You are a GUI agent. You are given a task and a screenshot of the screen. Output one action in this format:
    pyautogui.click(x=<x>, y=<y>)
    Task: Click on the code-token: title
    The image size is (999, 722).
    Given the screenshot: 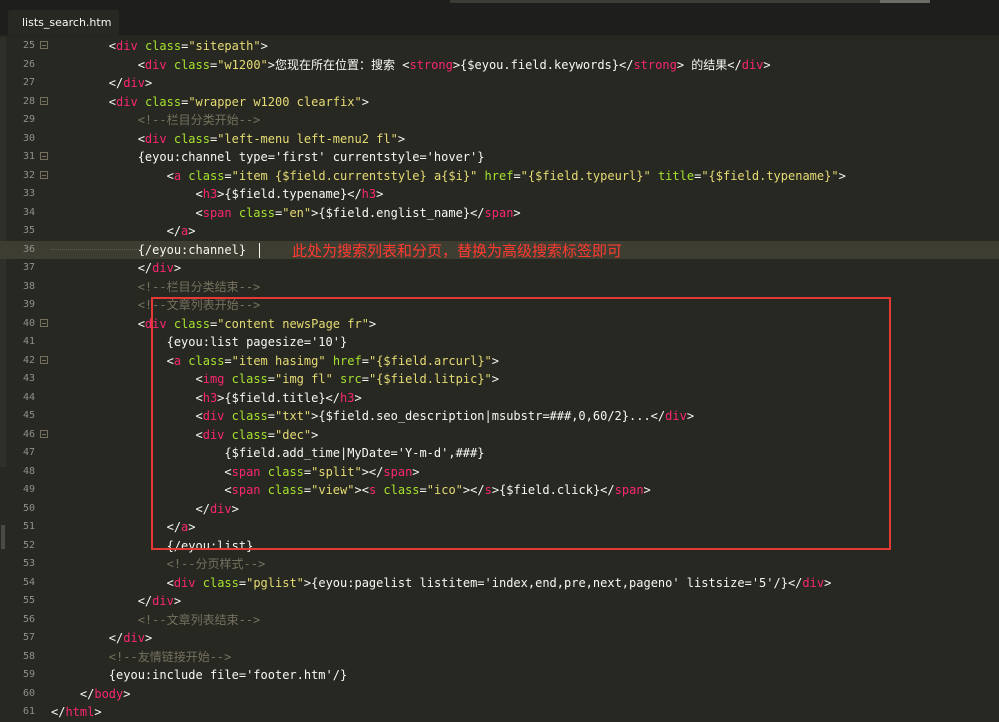 What is the action you would take?
    pyautogui.click(x=676, y=175)
    